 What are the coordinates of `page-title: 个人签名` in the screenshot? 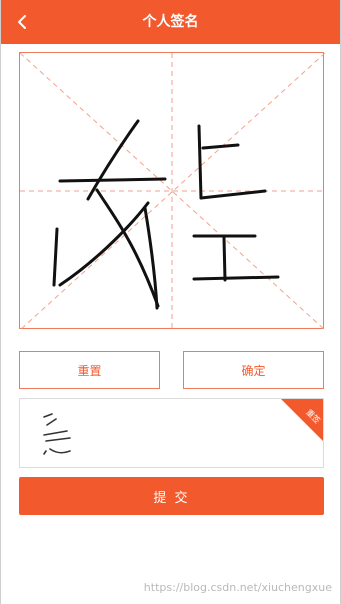 It's located at (170, 22).